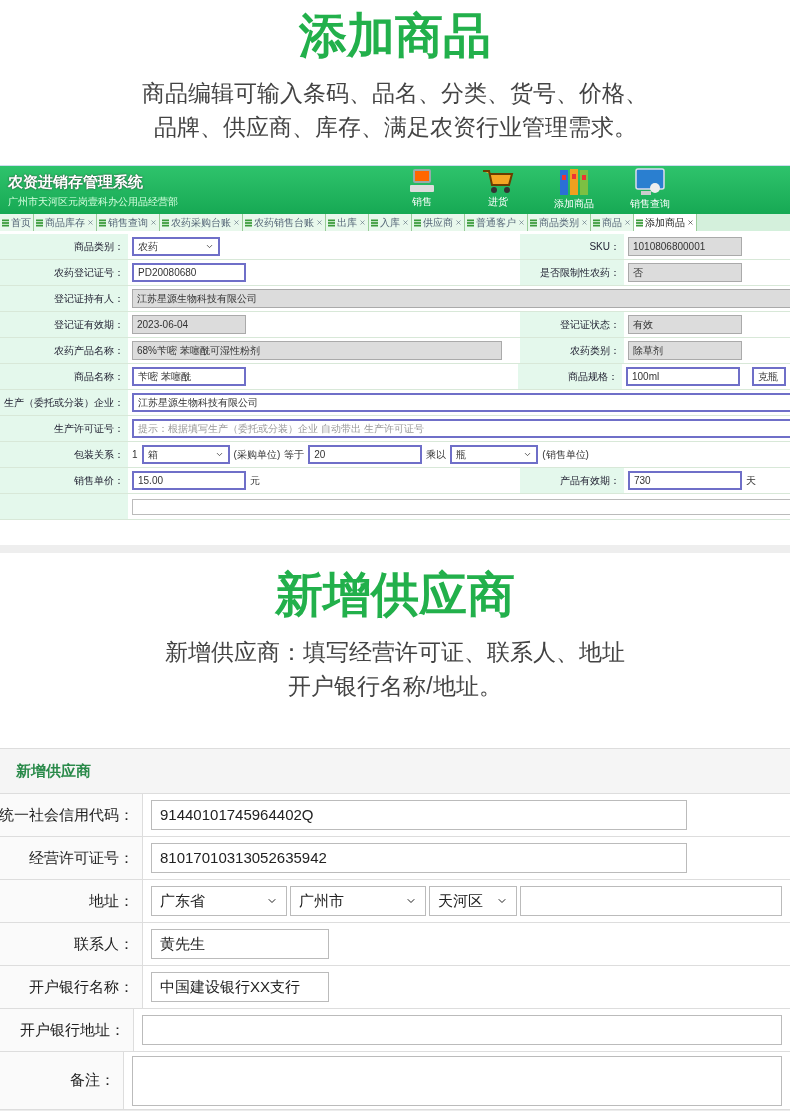 The image size is (790, 1111). What do you see at coordinates (572, 272) in the screenshot?
I see `field-label: 是否限制性农药：` at bounding box center [572, 272].